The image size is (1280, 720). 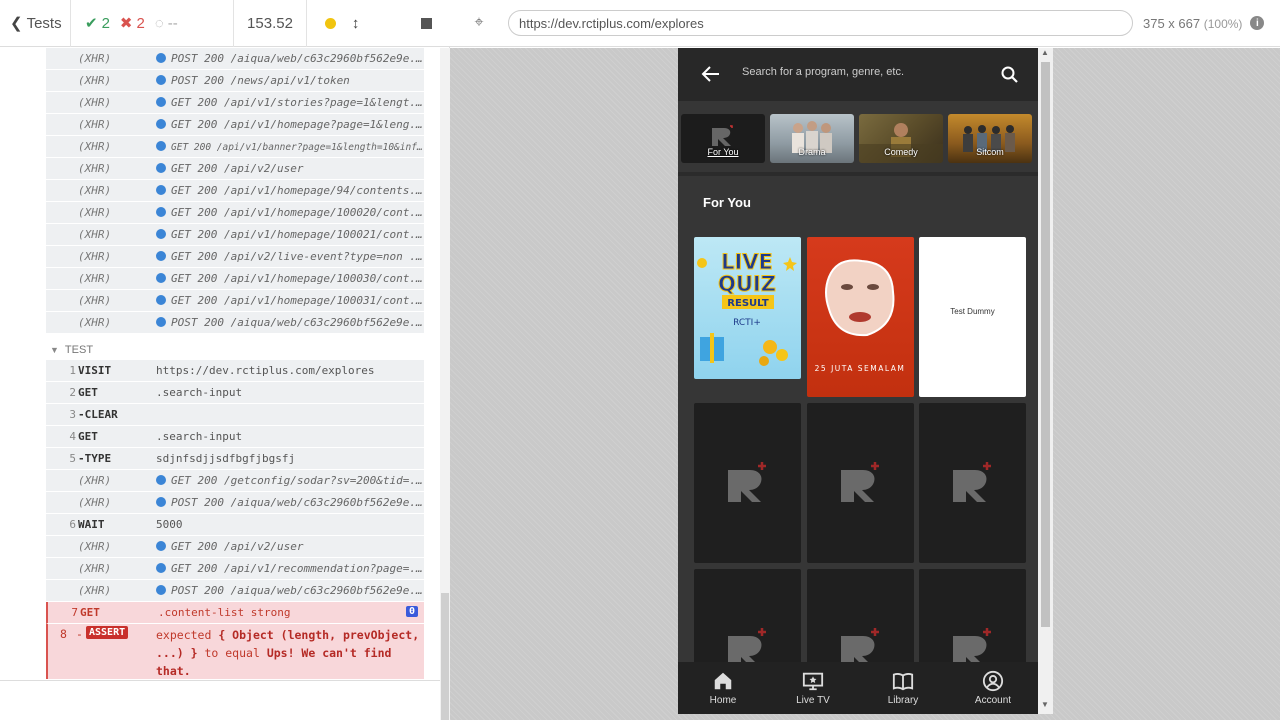 What do you see at coordinates (330, 23) in the screenshot?
I see `status-dot-icon` at bounding box center [330, 23].